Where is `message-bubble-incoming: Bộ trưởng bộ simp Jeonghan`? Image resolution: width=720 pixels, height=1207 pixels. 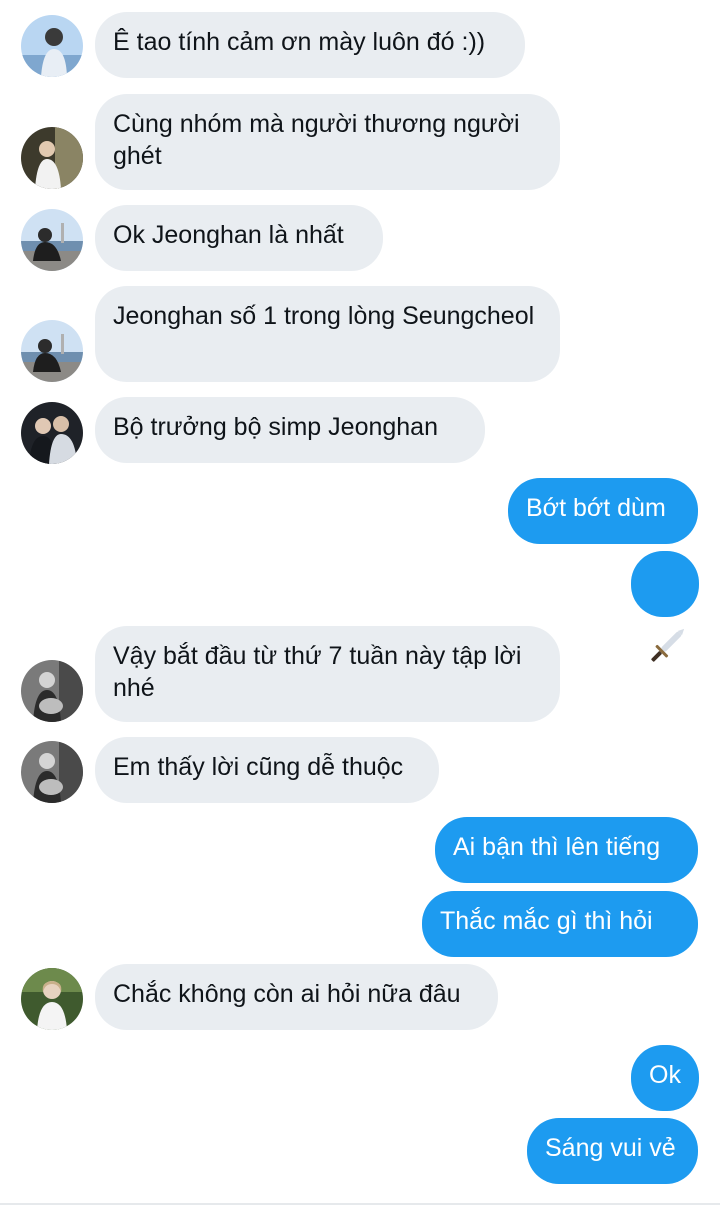 message-bubble-incoming: Bộ trưởng bộ simp Jeonghan is located at coordinates (290, 430).